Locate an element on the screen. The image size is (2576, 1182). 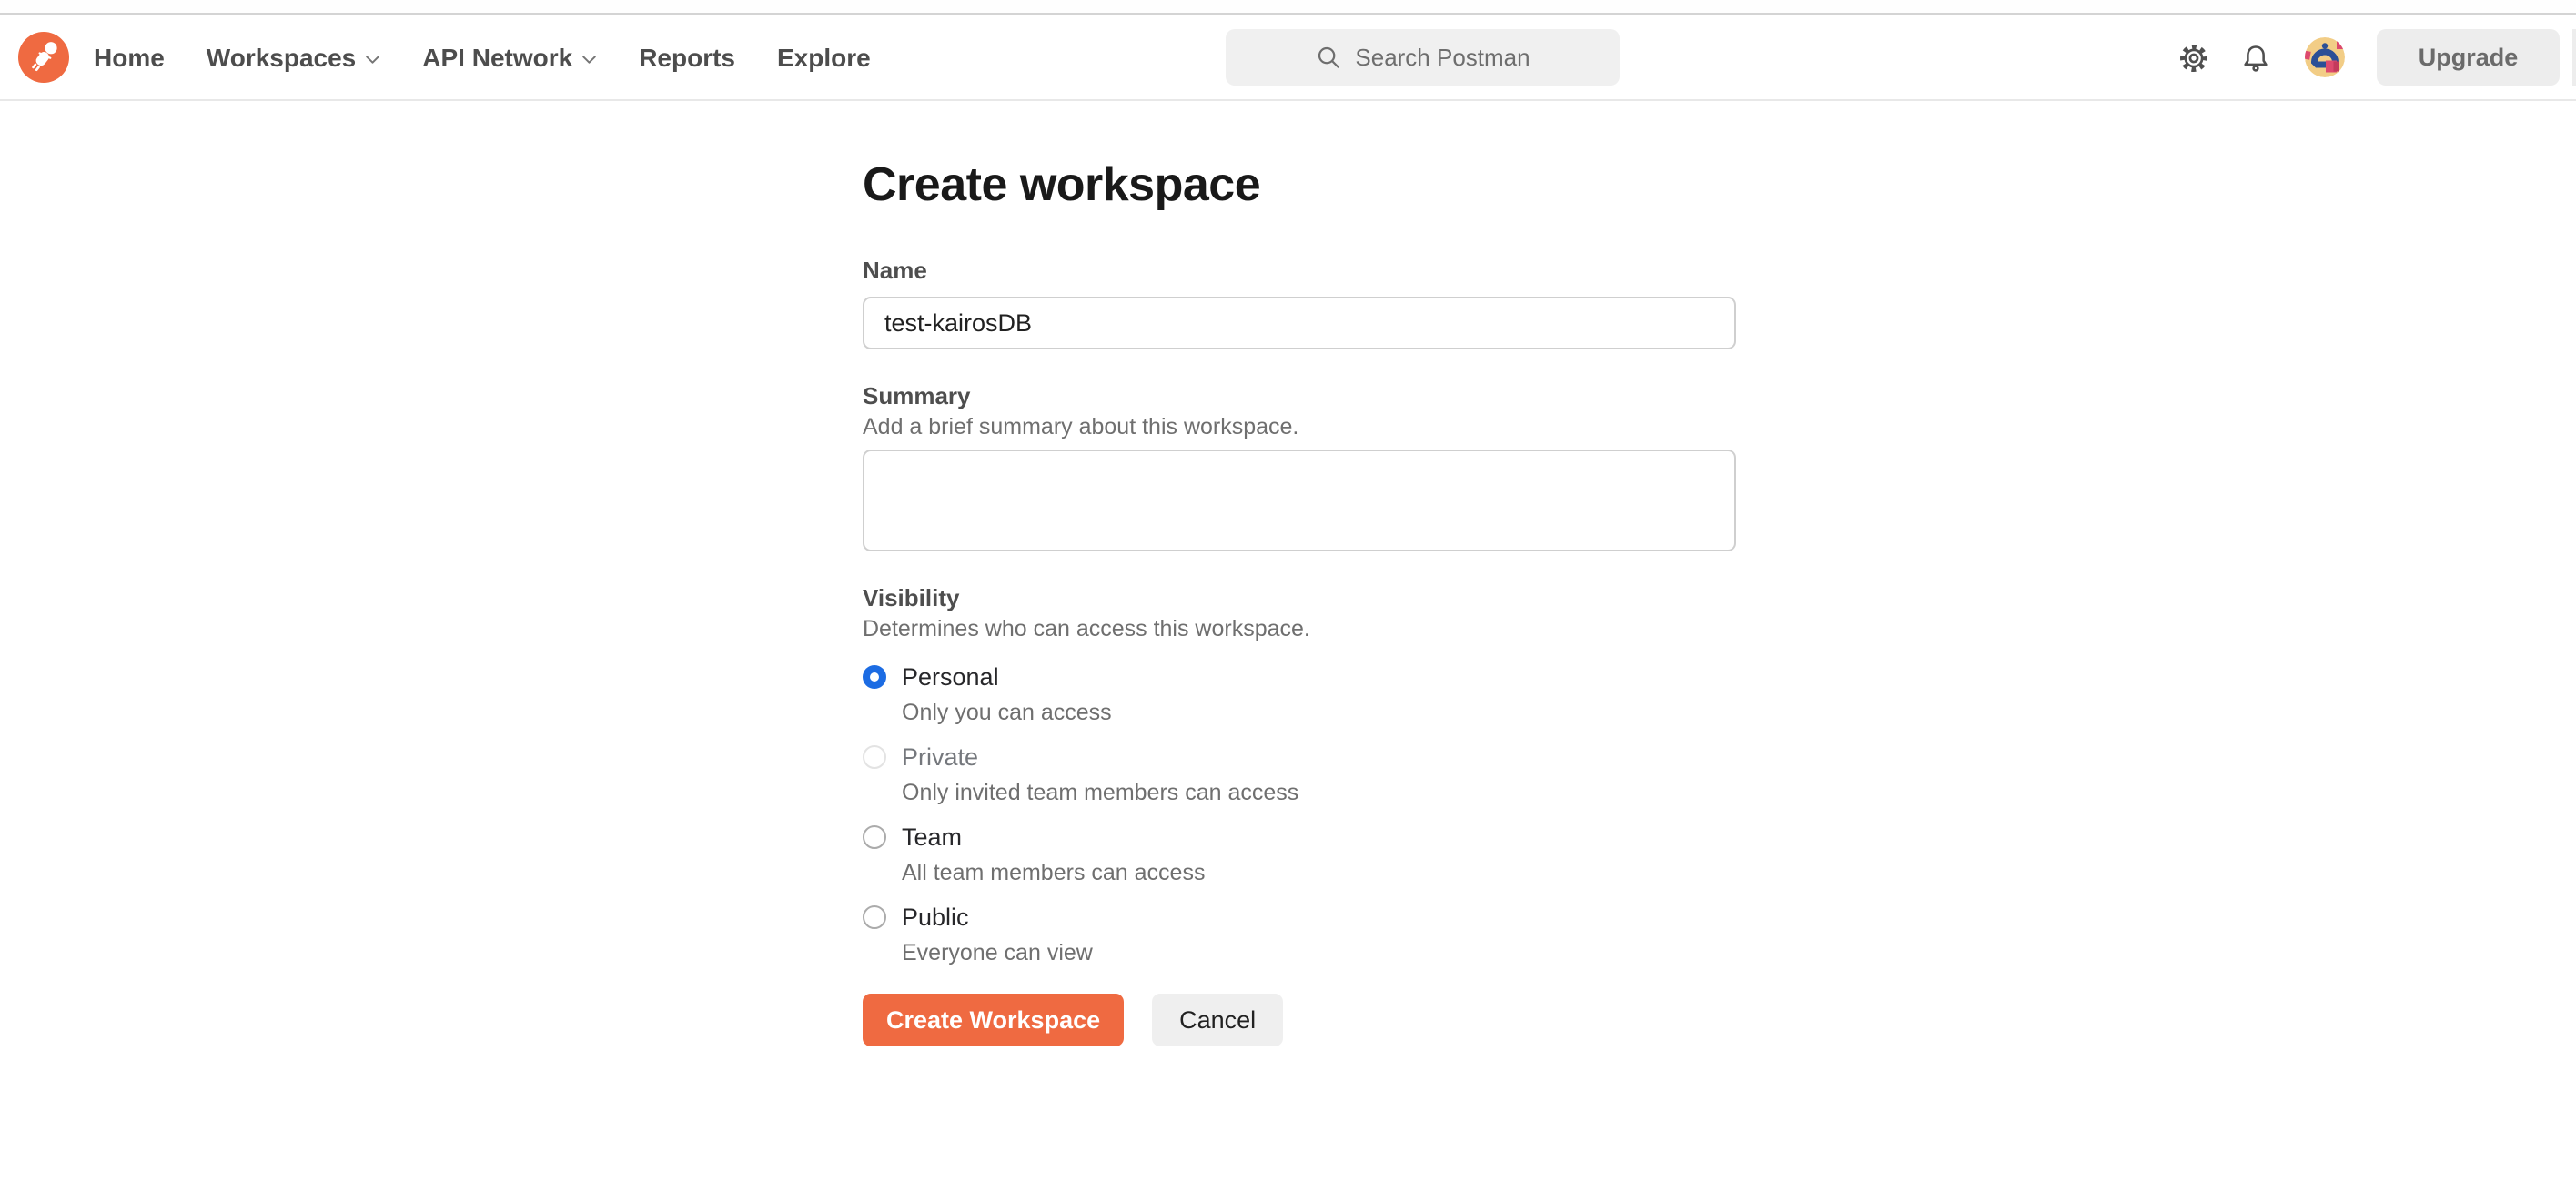
notifications-button is located at coordinates (2256, 58).